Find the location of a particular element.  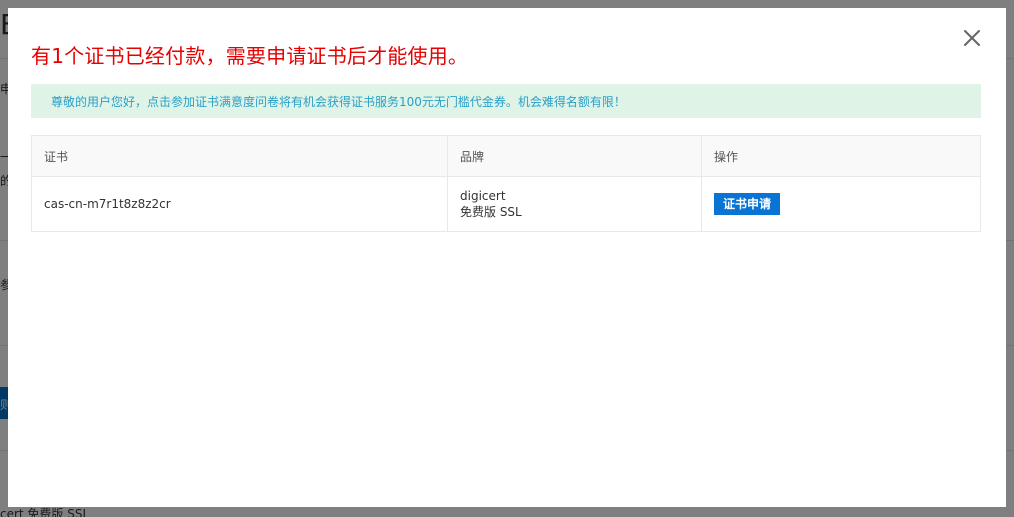

modal-title: 有1个证书已经付款，需要申请证书后才能使用。 is located at coordinates (250, 56).